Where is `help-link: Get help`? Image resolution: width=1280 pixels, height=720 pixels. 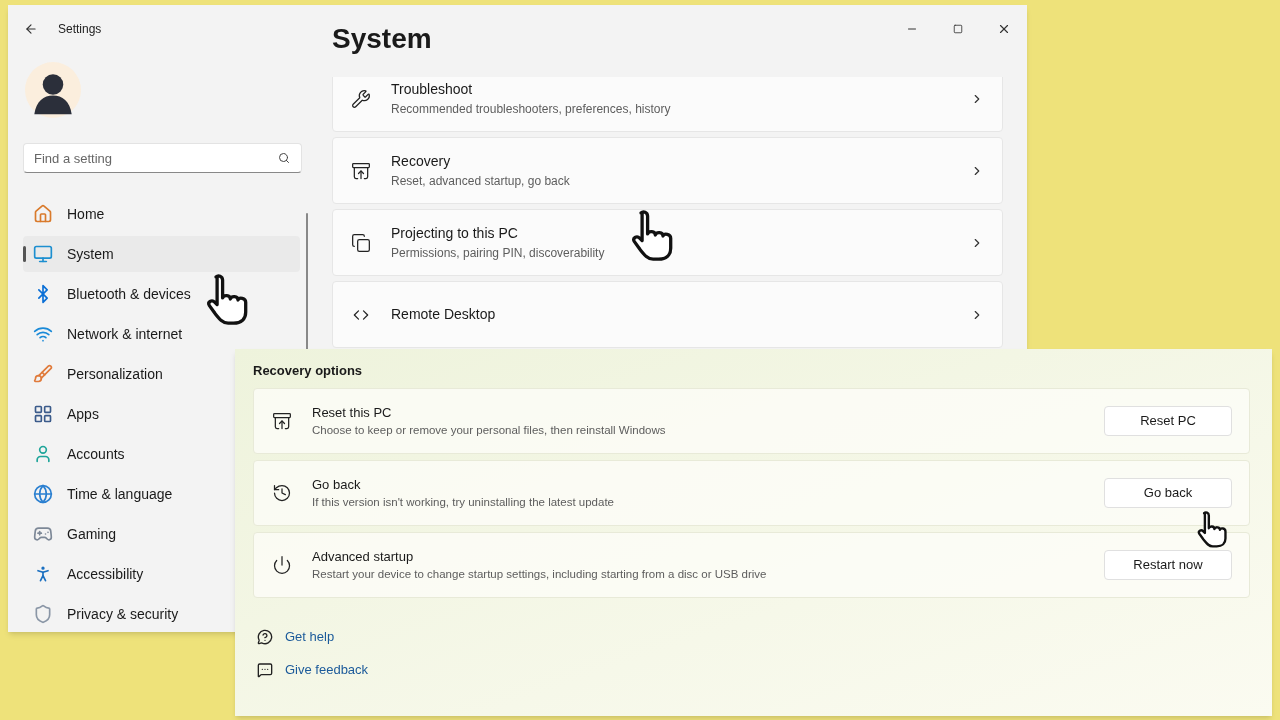 help-link: Get help is located at coordinates (310, 637).